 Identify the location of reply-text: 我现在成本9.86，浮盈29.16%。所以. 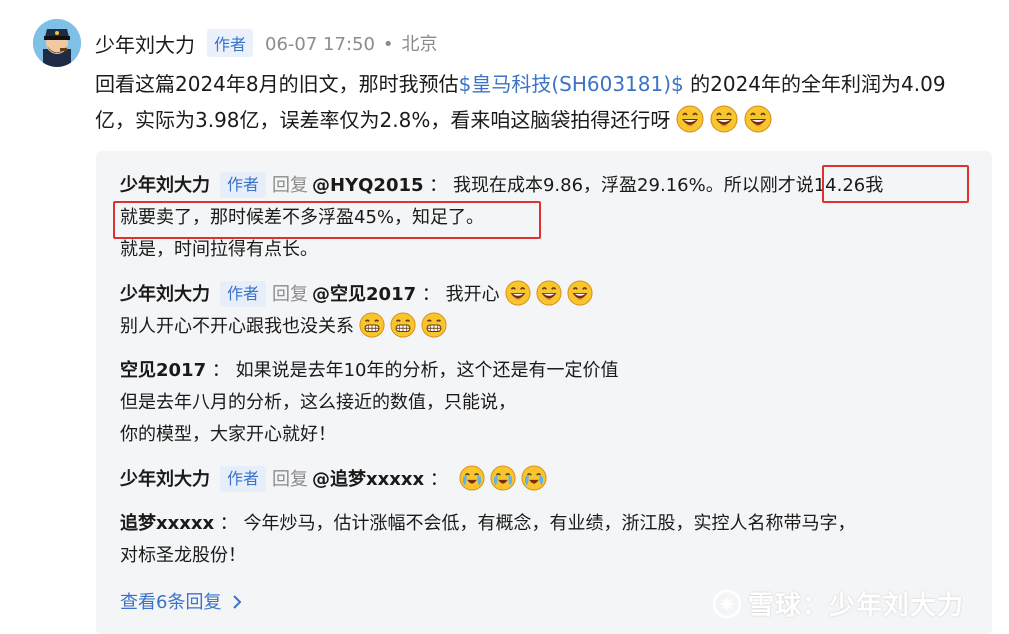
(606, 185).